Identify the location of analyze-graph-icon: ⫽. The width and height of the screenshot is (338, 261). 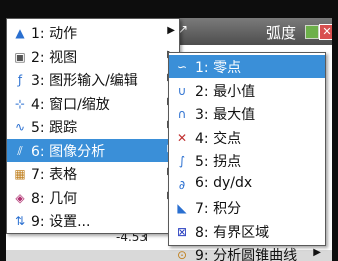
(20, 150).